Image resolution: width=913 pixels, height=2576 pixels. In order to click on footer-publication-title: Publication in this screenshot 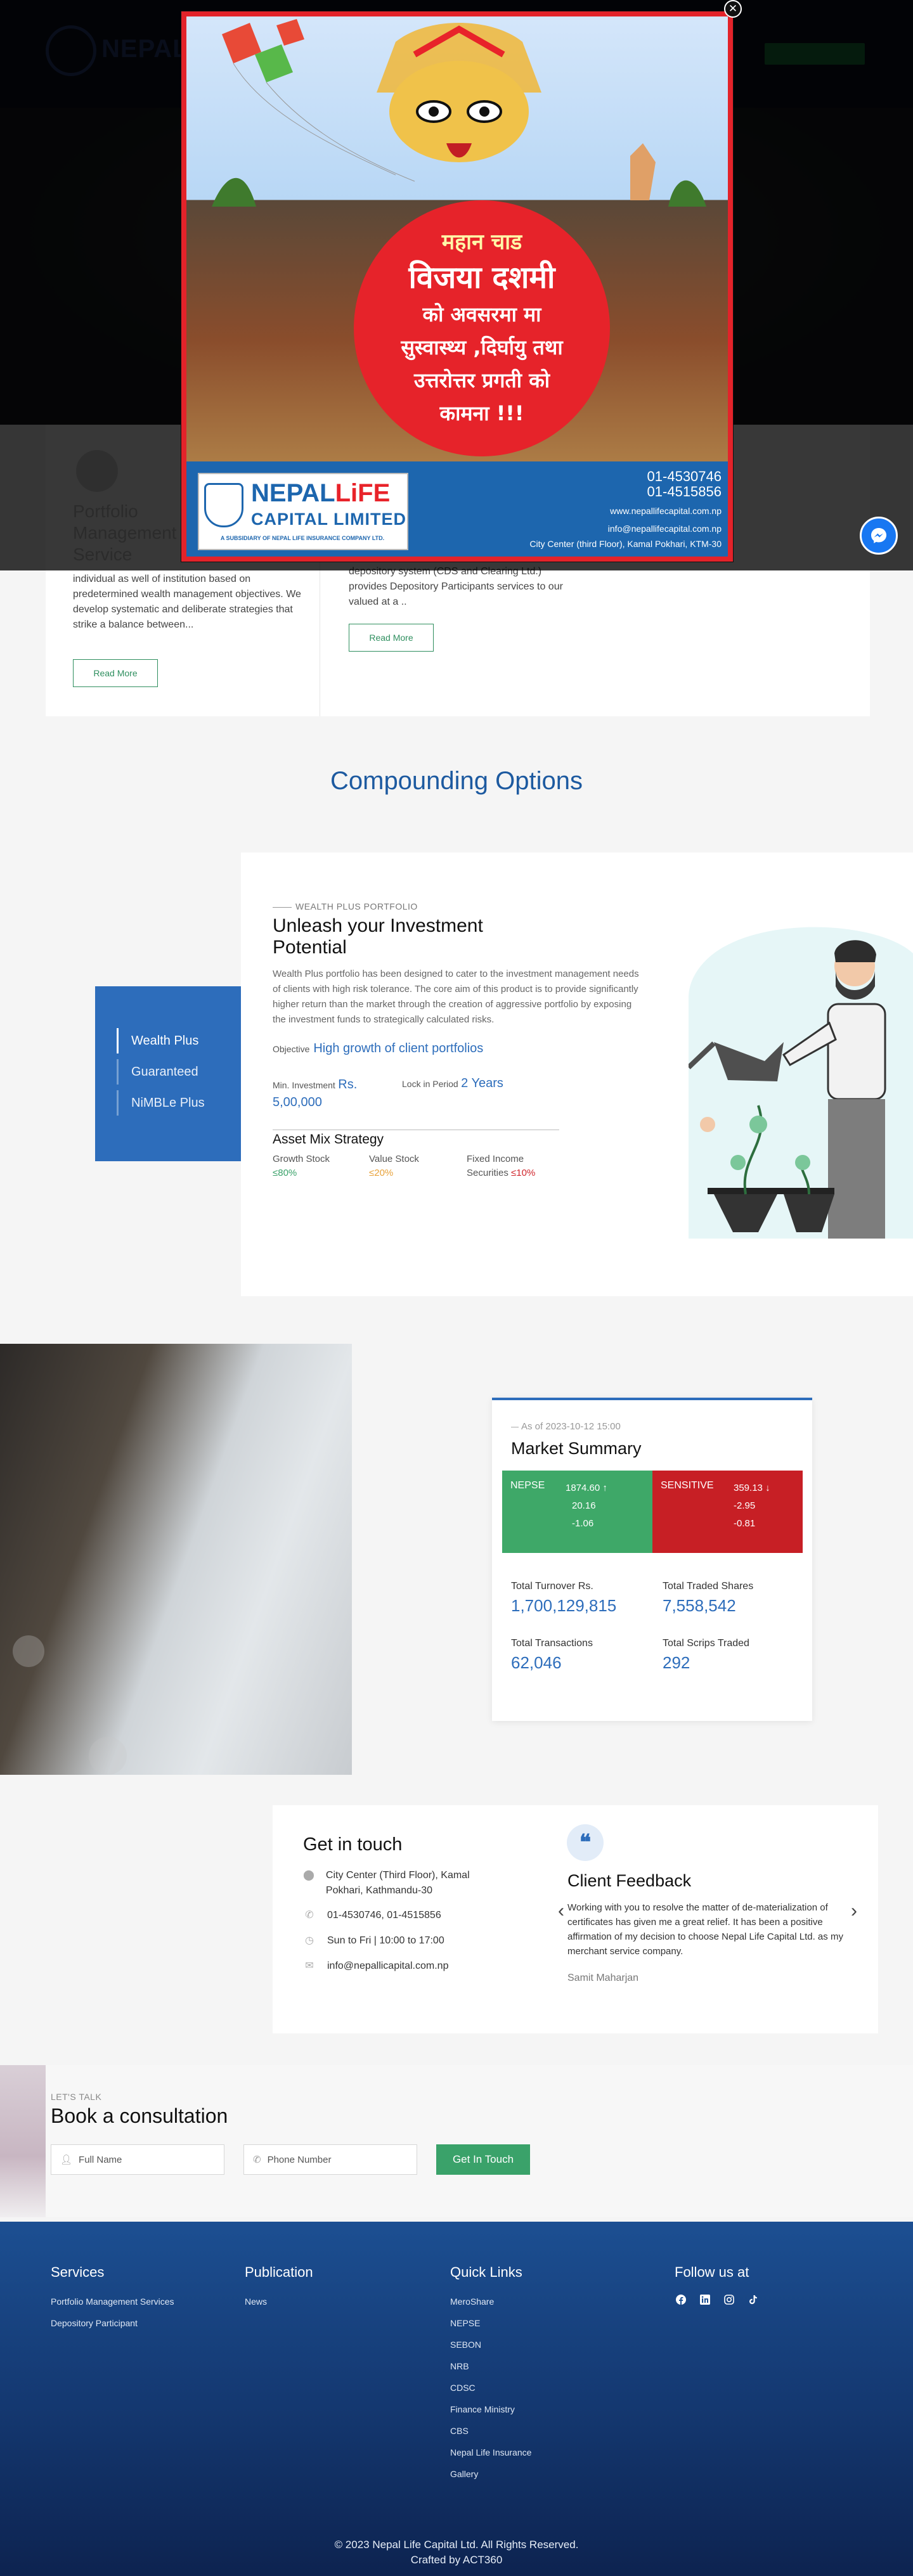, I will do `click(279, 2272)`.